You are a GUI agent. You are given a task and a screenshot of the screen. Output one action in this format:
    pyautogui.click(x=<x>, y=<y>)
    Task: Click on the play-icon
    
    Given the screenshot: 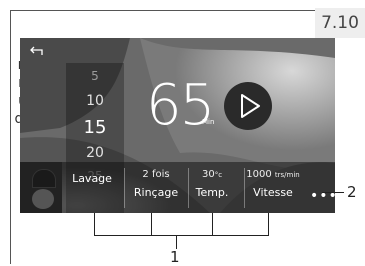 What is the action you would take?
    pyautogui.click(x=250, y=106)
    